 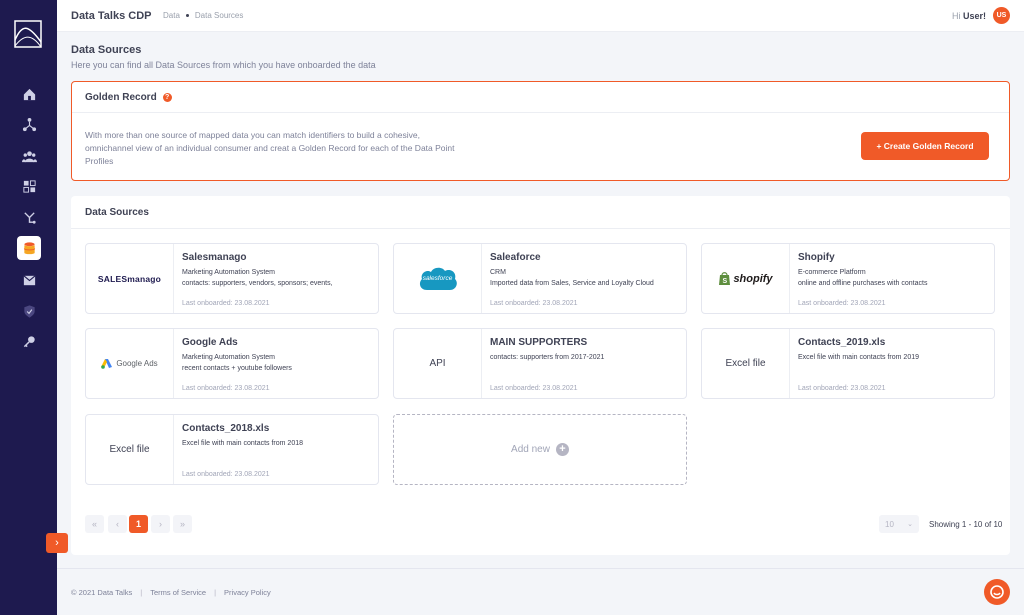 I want to click on database-icon, so click(x=29, y=248).